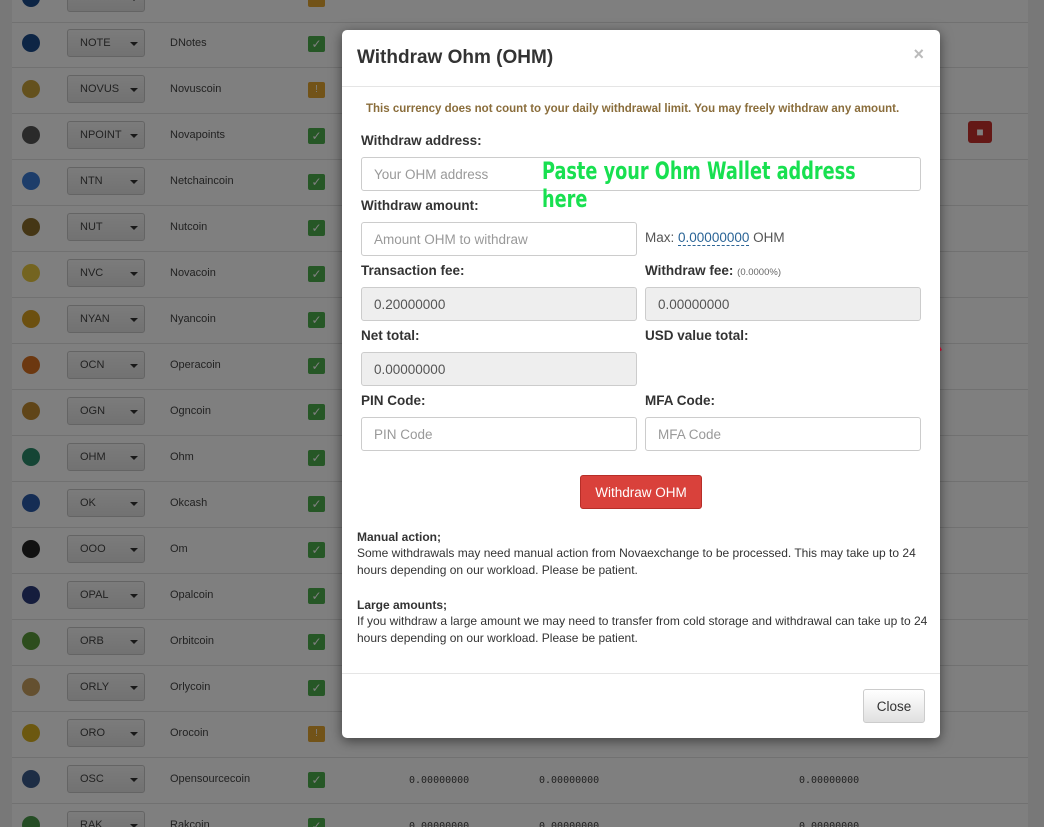  I want to click on pin-code-input, so click(499, 434).